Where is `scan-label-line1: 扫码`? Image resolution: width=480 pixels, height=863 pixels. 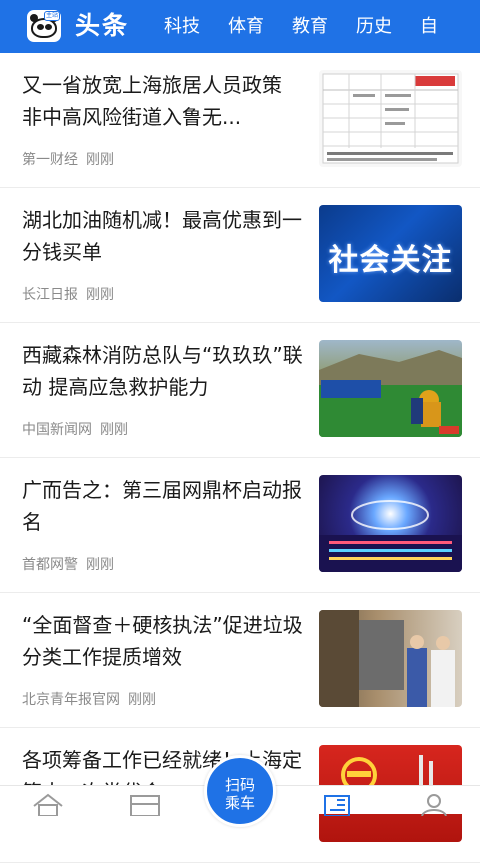
scan-label-line1: 扫码 is located at coordinates (239, 785).